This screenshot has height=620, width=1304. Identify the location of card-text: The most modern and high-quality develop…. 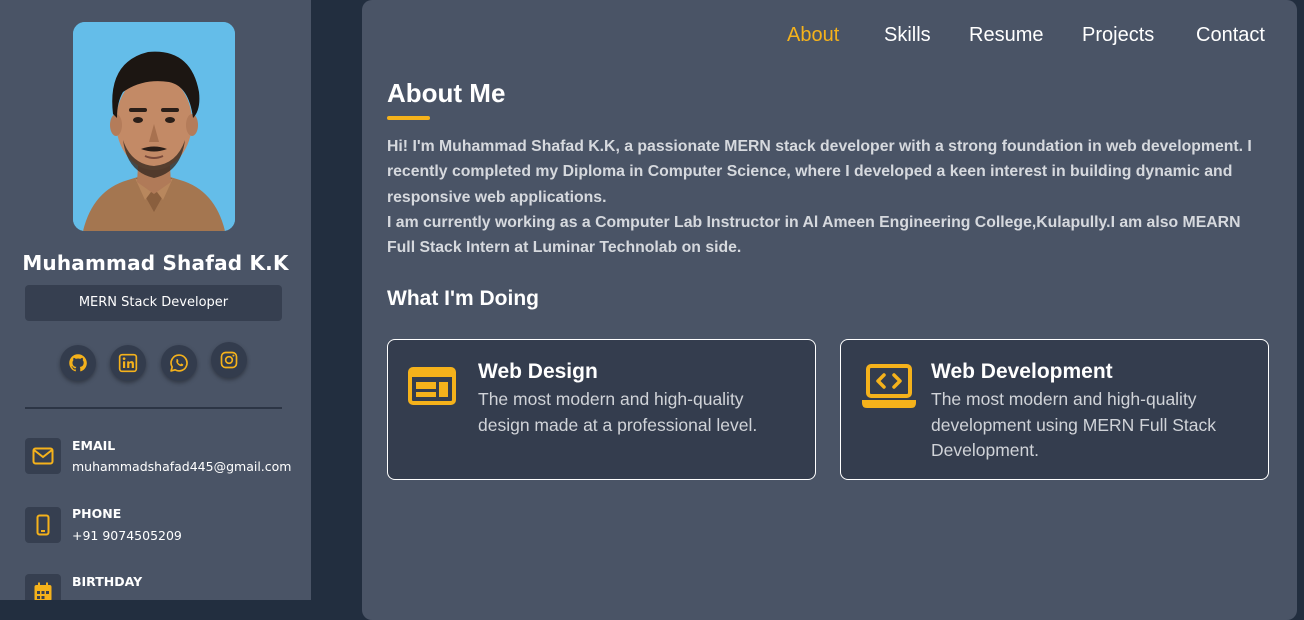
(1073, 424).